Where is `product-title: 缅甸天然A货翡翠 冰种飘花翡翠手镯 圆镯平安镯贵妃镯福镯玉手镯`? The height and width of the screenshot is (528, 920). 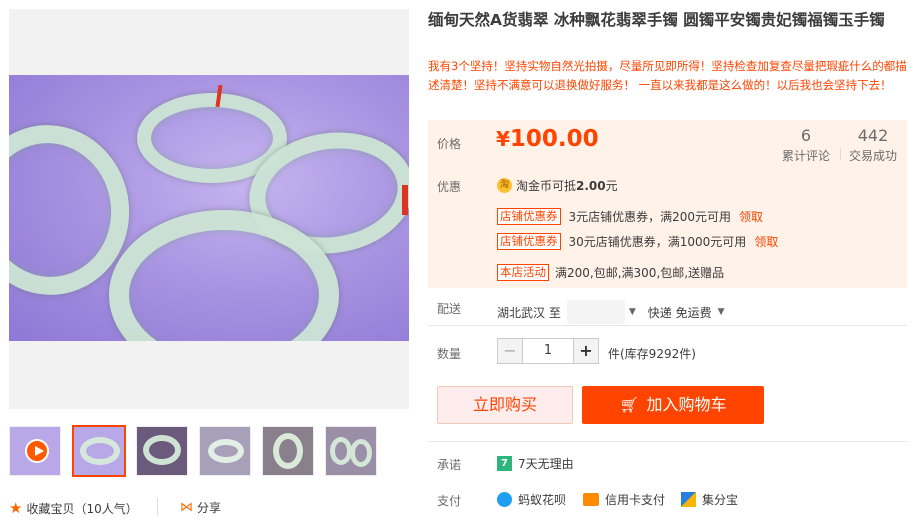 product-title: 缅甸天然A货翡翠 冰种飘花翡翠手镯 圆镯平安镯贵妃镯福镯玉手镯 is located at coordinates (656, 20).